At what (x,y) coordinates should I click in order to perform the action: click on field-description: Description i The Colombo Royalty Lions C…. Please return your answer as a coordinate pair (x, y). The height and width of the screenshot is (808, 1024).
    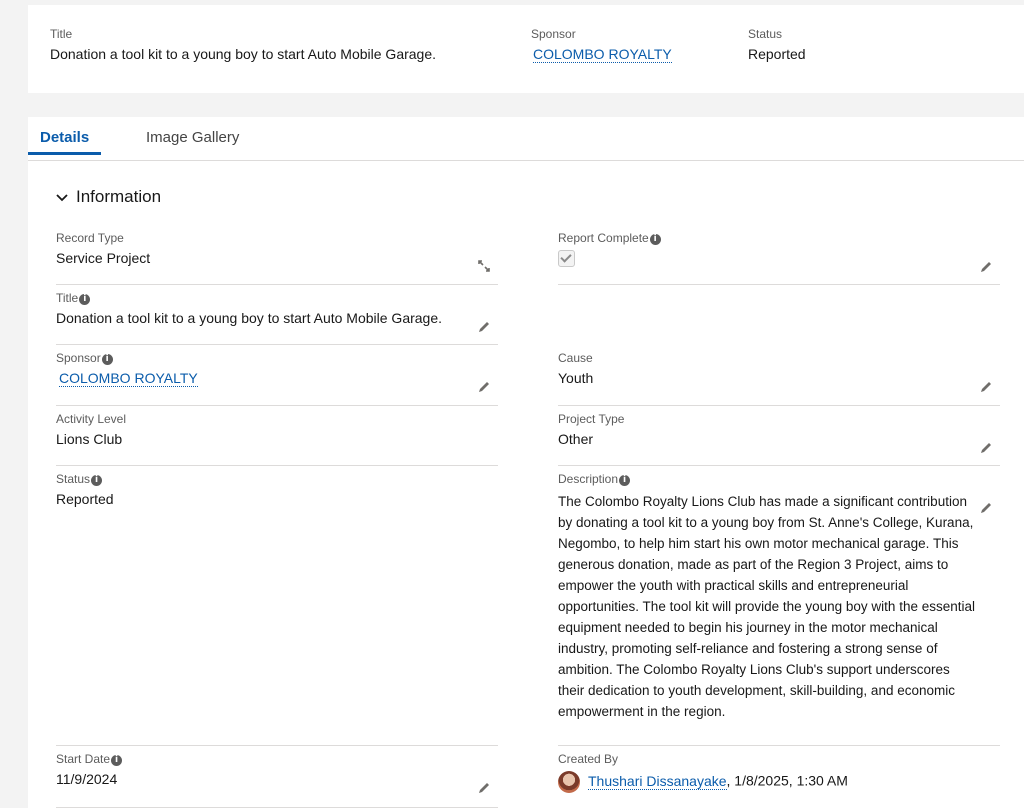
    Looking at the image, I should click on (779, 609).